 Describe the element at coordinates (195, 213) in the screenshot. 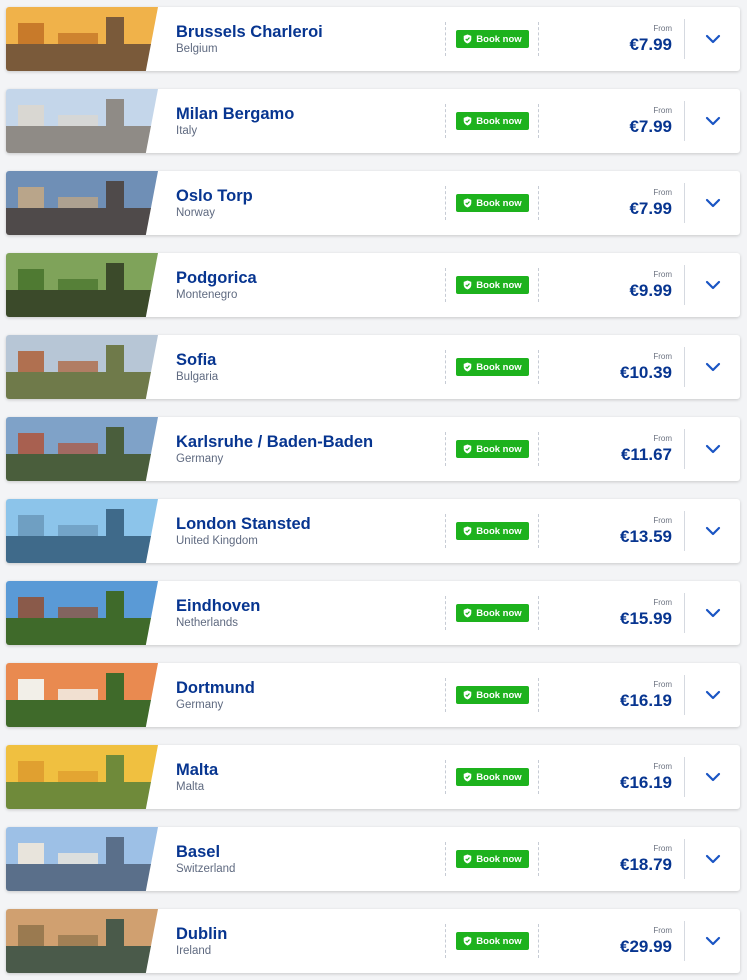

I see `destination-country: Norway` at that location.